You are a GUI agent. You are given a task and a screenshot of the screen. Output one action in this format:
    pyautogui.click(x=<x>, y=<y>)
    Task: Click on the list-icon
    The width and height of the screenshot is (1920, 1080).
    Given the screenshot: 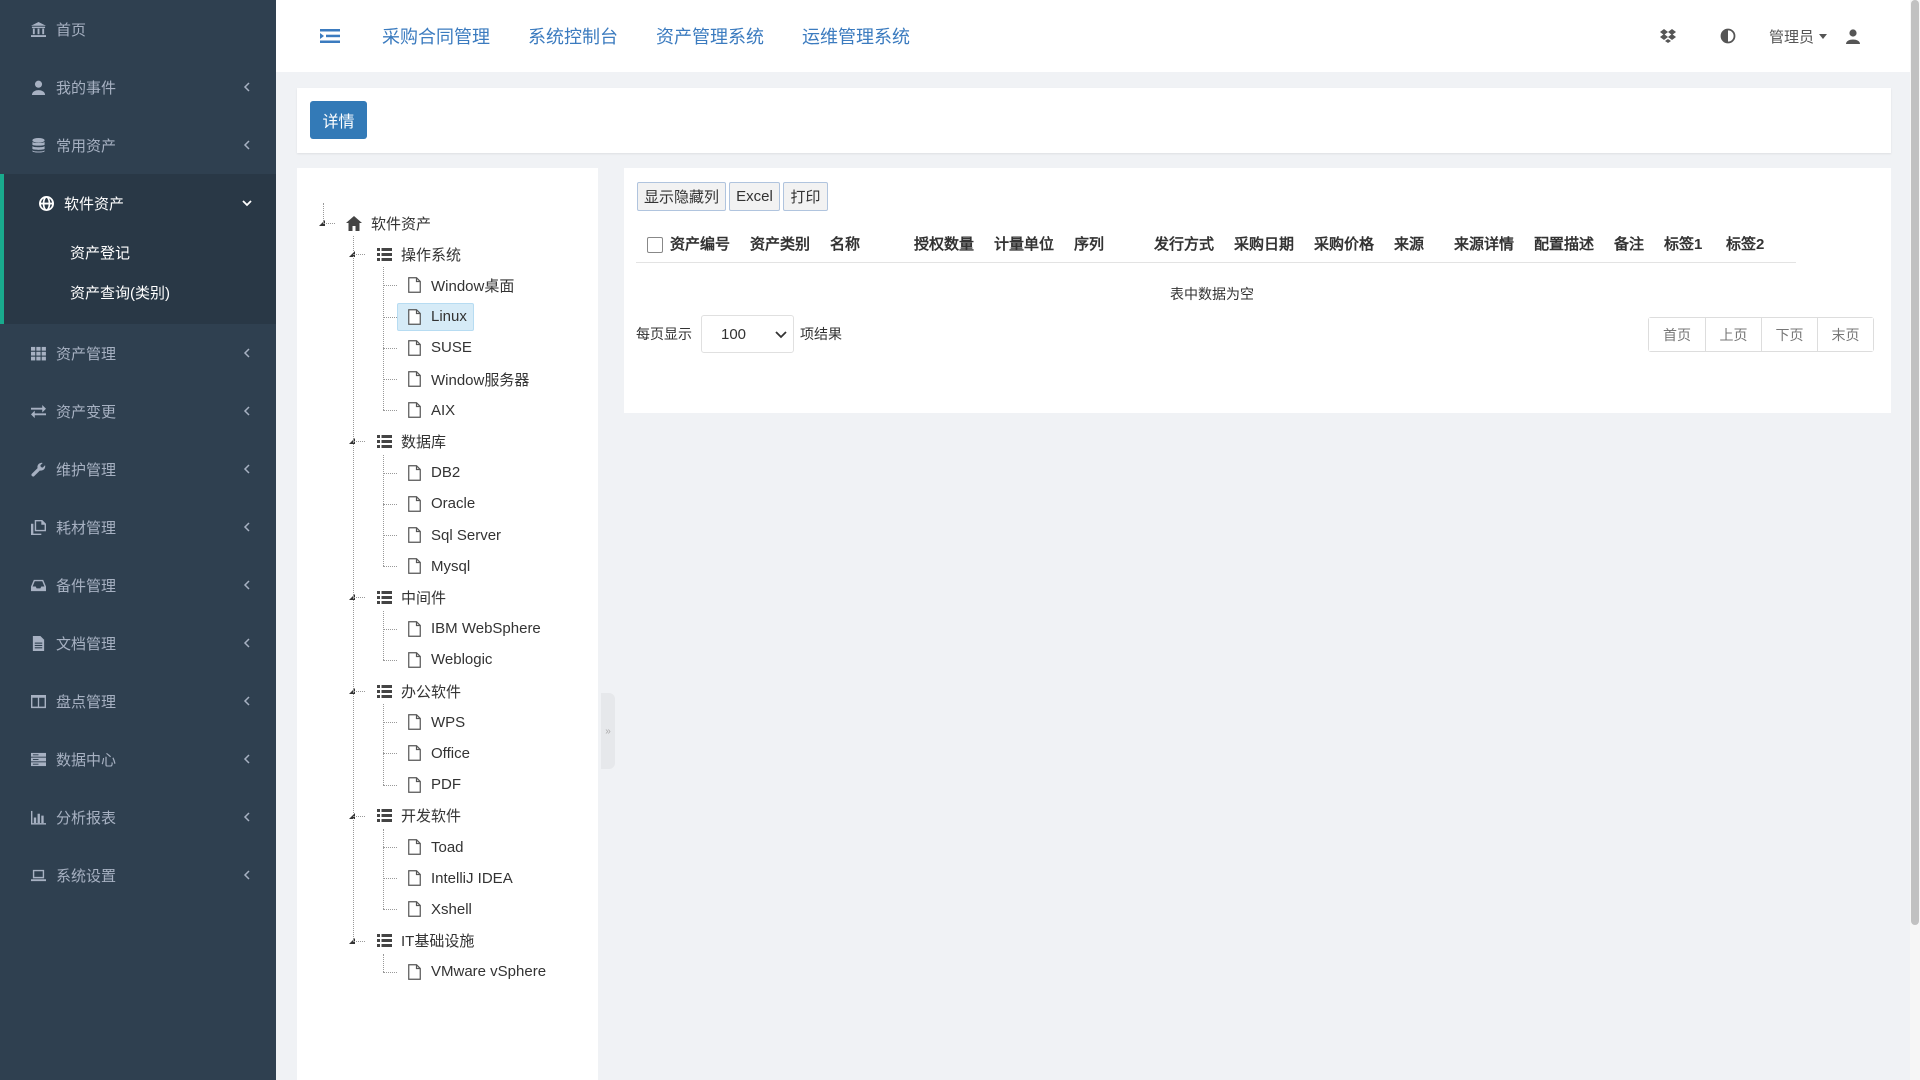 What is the action you would take?
    pyautogui.click(x=384, y=816)
    